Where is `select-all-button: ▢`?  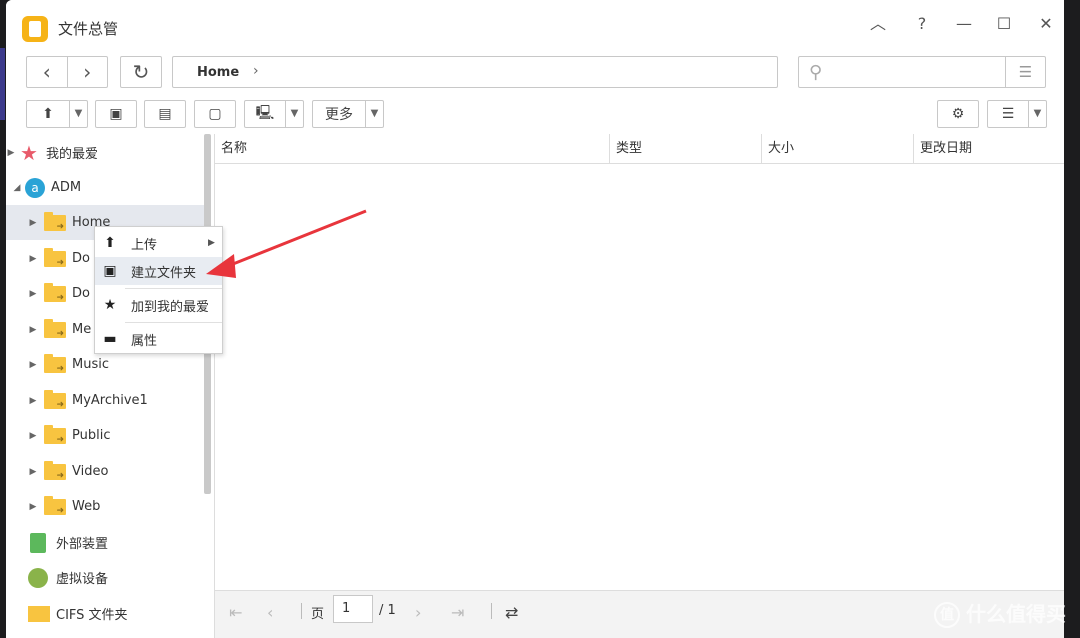
select-all-button: ▢ is located at coordinates (215, 114).